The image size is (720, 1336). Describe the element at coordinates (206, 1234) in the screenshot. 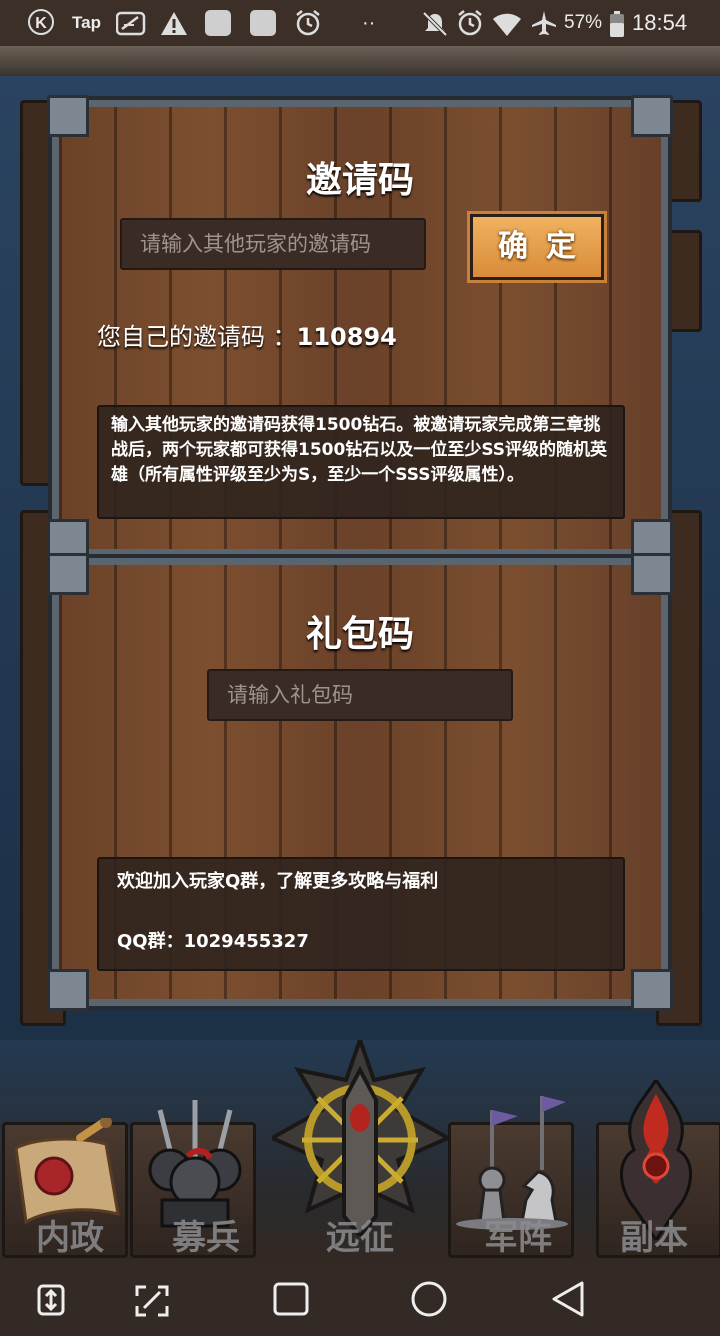

I see `nav-label-recruit: 募兵` at that location.